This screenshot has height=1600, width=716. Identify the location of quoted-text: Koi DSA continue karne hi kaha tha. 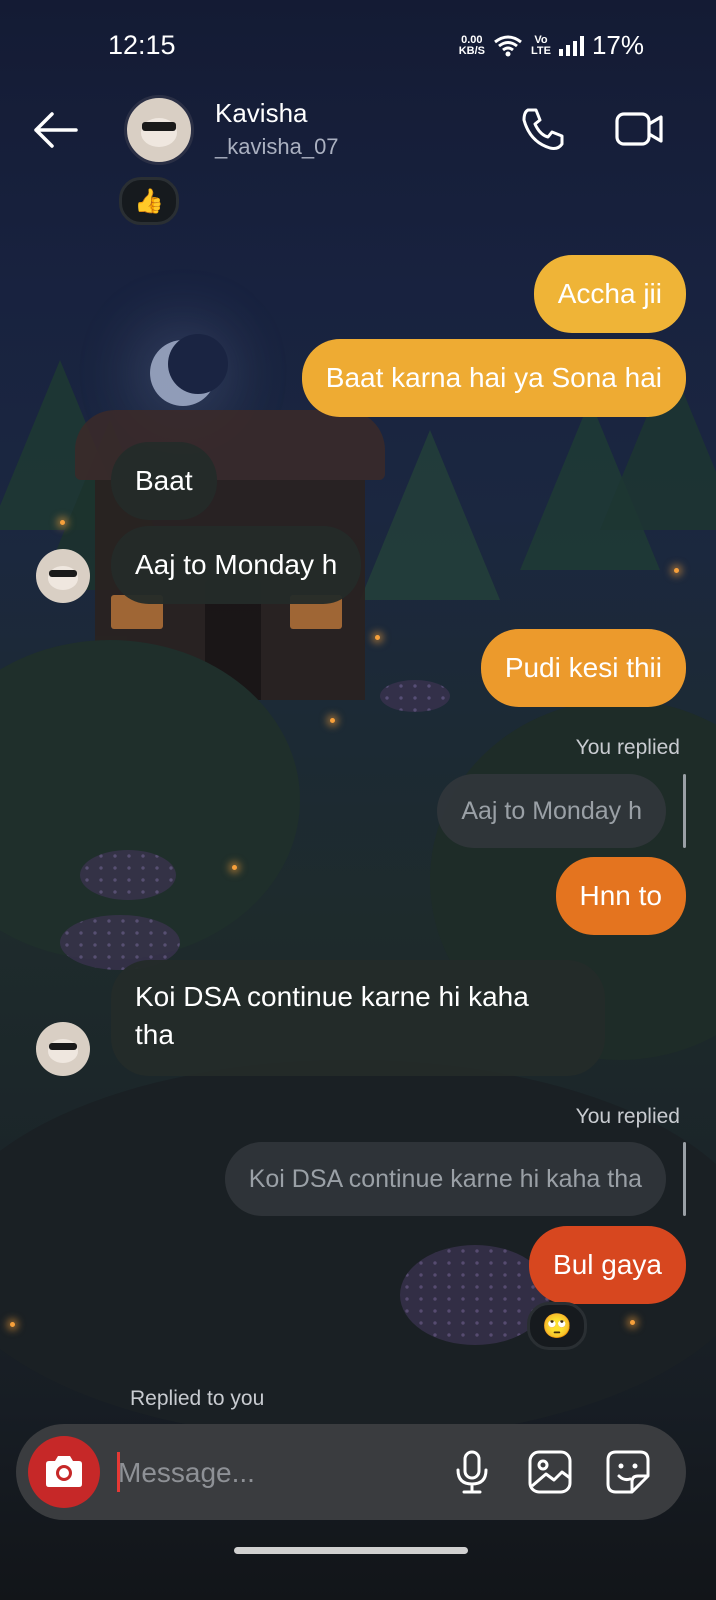
(445, 1179).